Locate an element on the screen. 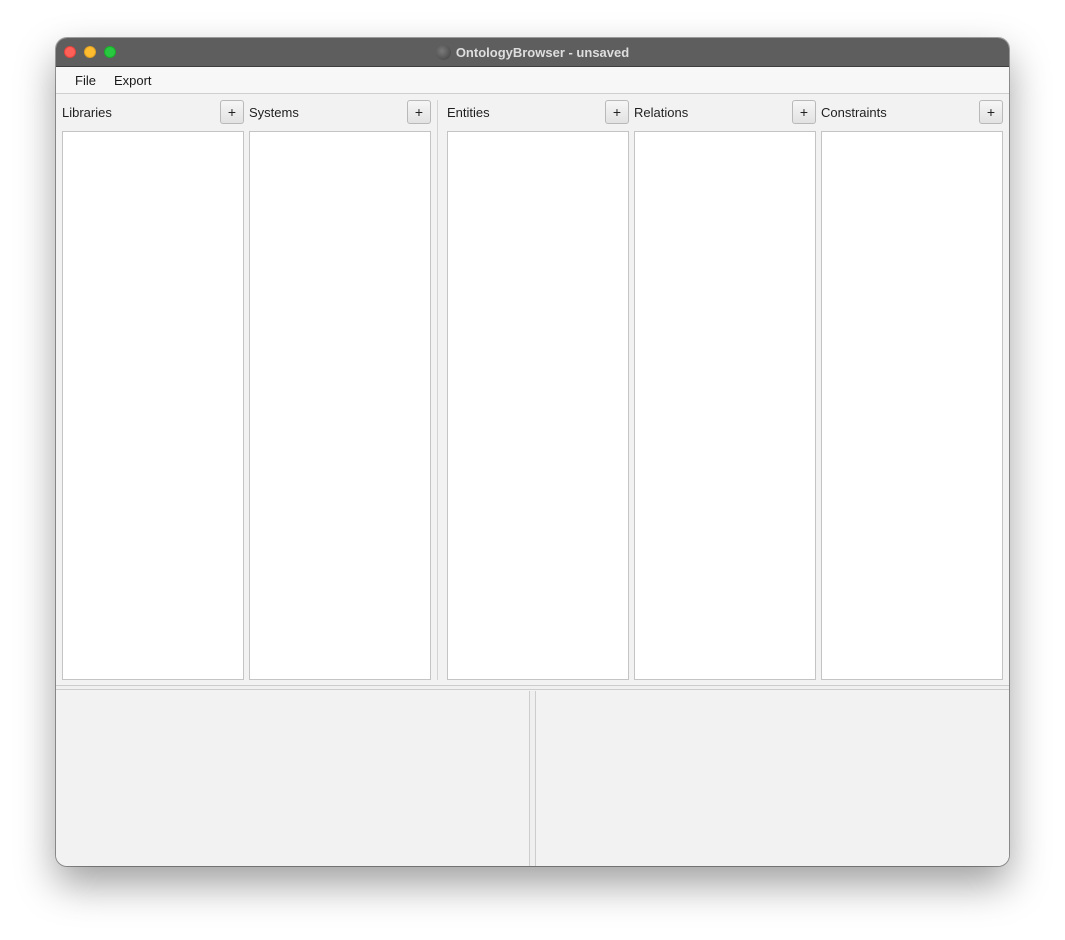 Image resolution: width=1065 pixels, height=940 pixels. add-constraint-button: + is located at coordinates (991, 112).